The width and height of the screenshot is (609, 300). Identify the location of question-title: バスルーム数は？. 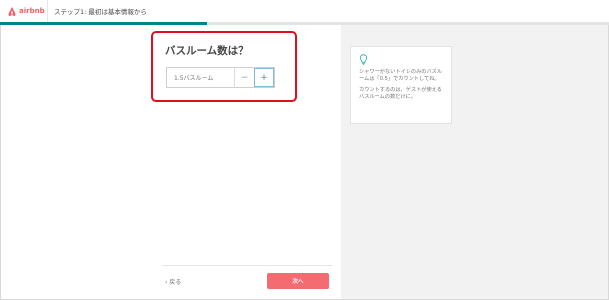
(207, 51).